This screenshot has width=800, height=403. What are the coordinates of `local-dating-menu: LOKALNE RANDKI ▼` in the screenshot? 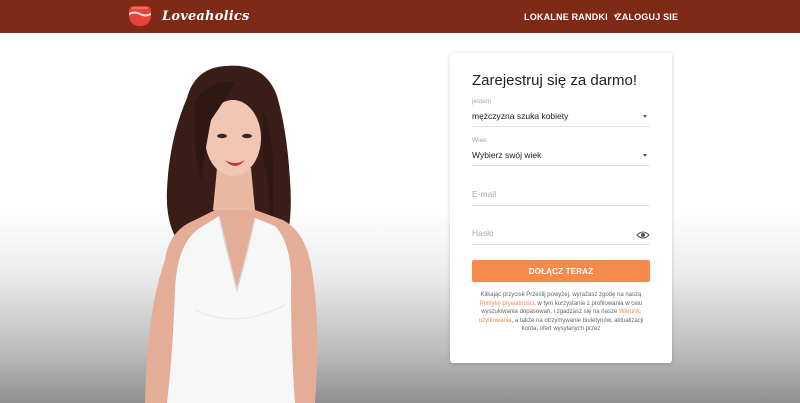 It's located at (571, 16).